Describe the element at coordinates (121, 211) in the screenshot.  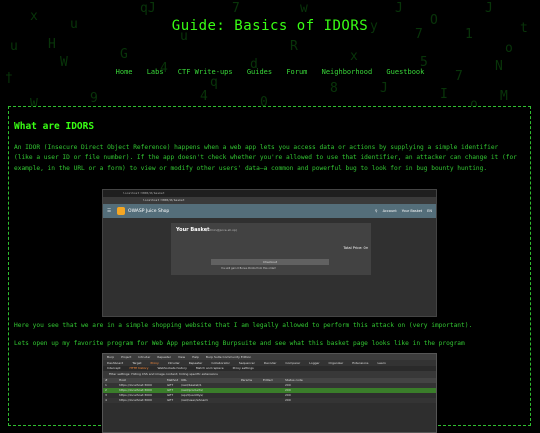
I see `juice-shop-logo` at that location.